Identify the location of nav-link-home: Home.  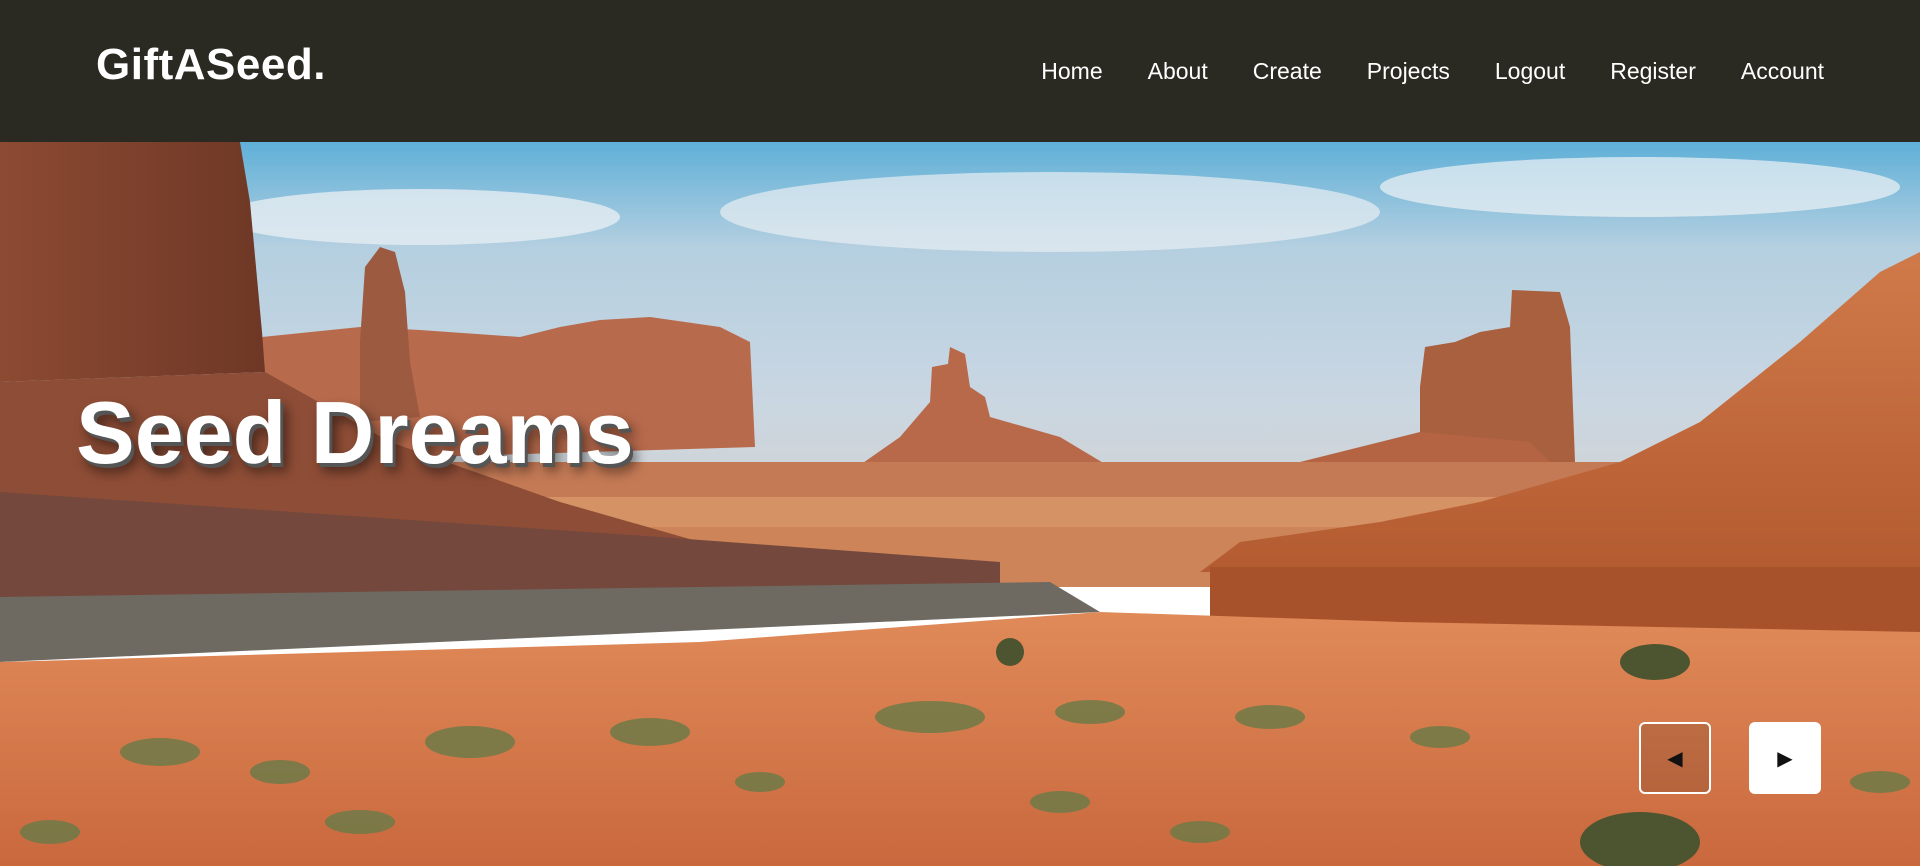
(1071, 71).